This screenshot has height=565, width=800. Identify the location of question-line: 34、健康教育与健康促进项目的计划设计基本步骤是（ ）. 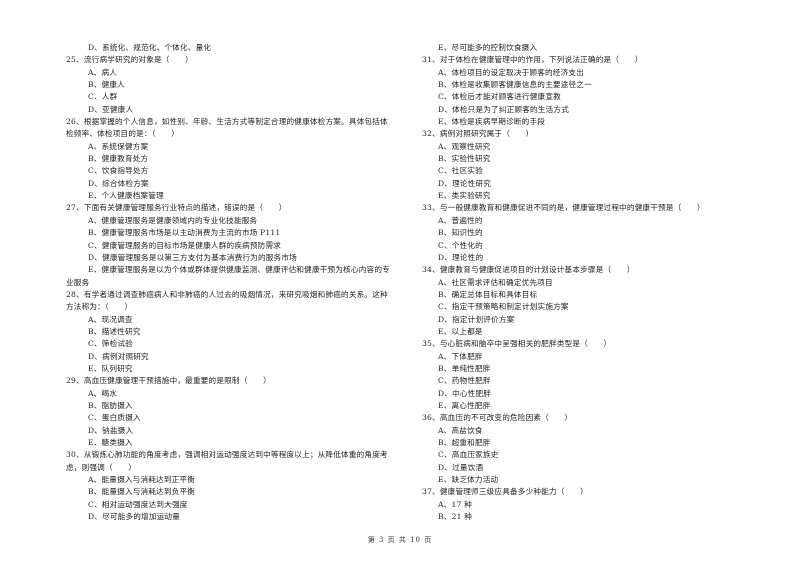
(528, 270).